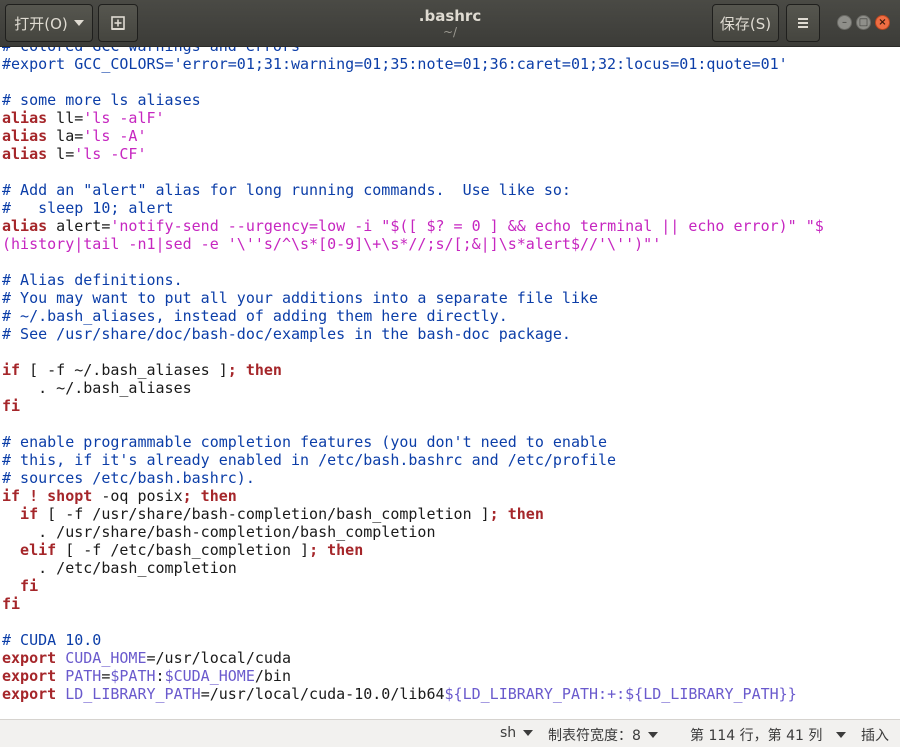 The image size is (900, 747). Describe the element at coordinates (413, 51) in the screenshot. I see `code-line: # colored GCC warnings and errors` at that location.